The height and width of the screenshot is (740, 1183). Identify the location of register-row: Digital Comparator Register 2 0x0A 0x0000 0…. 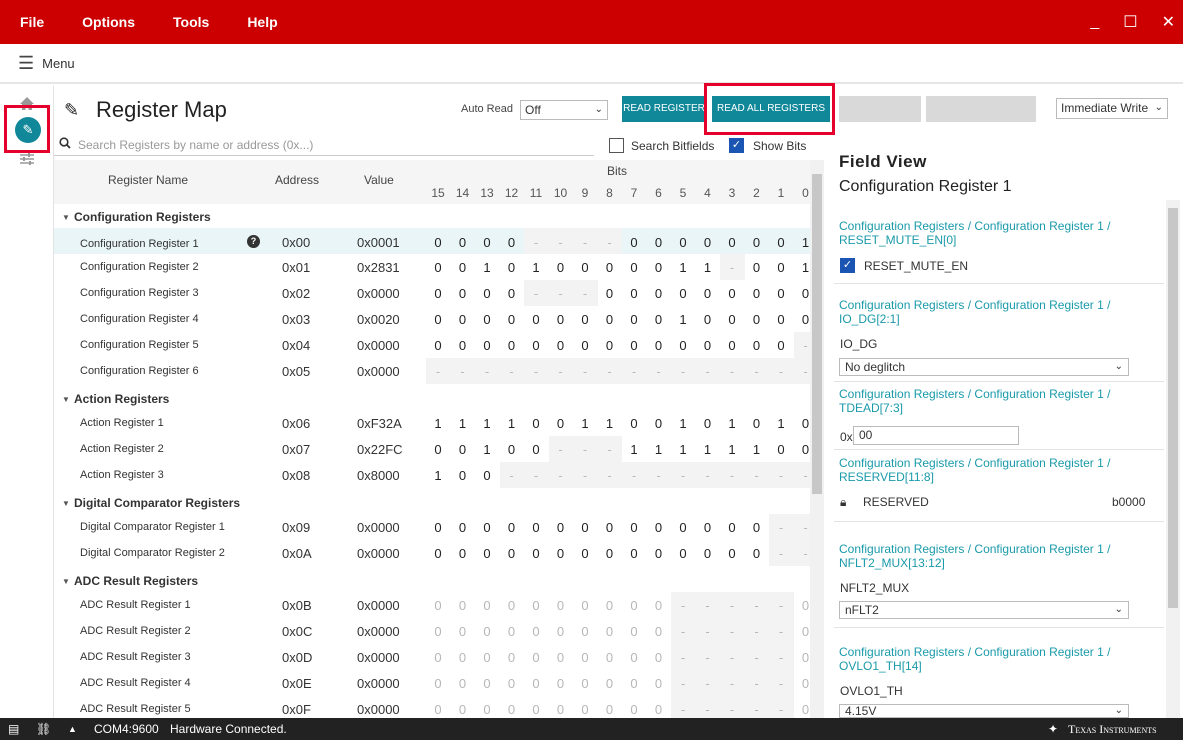
(436, 553).